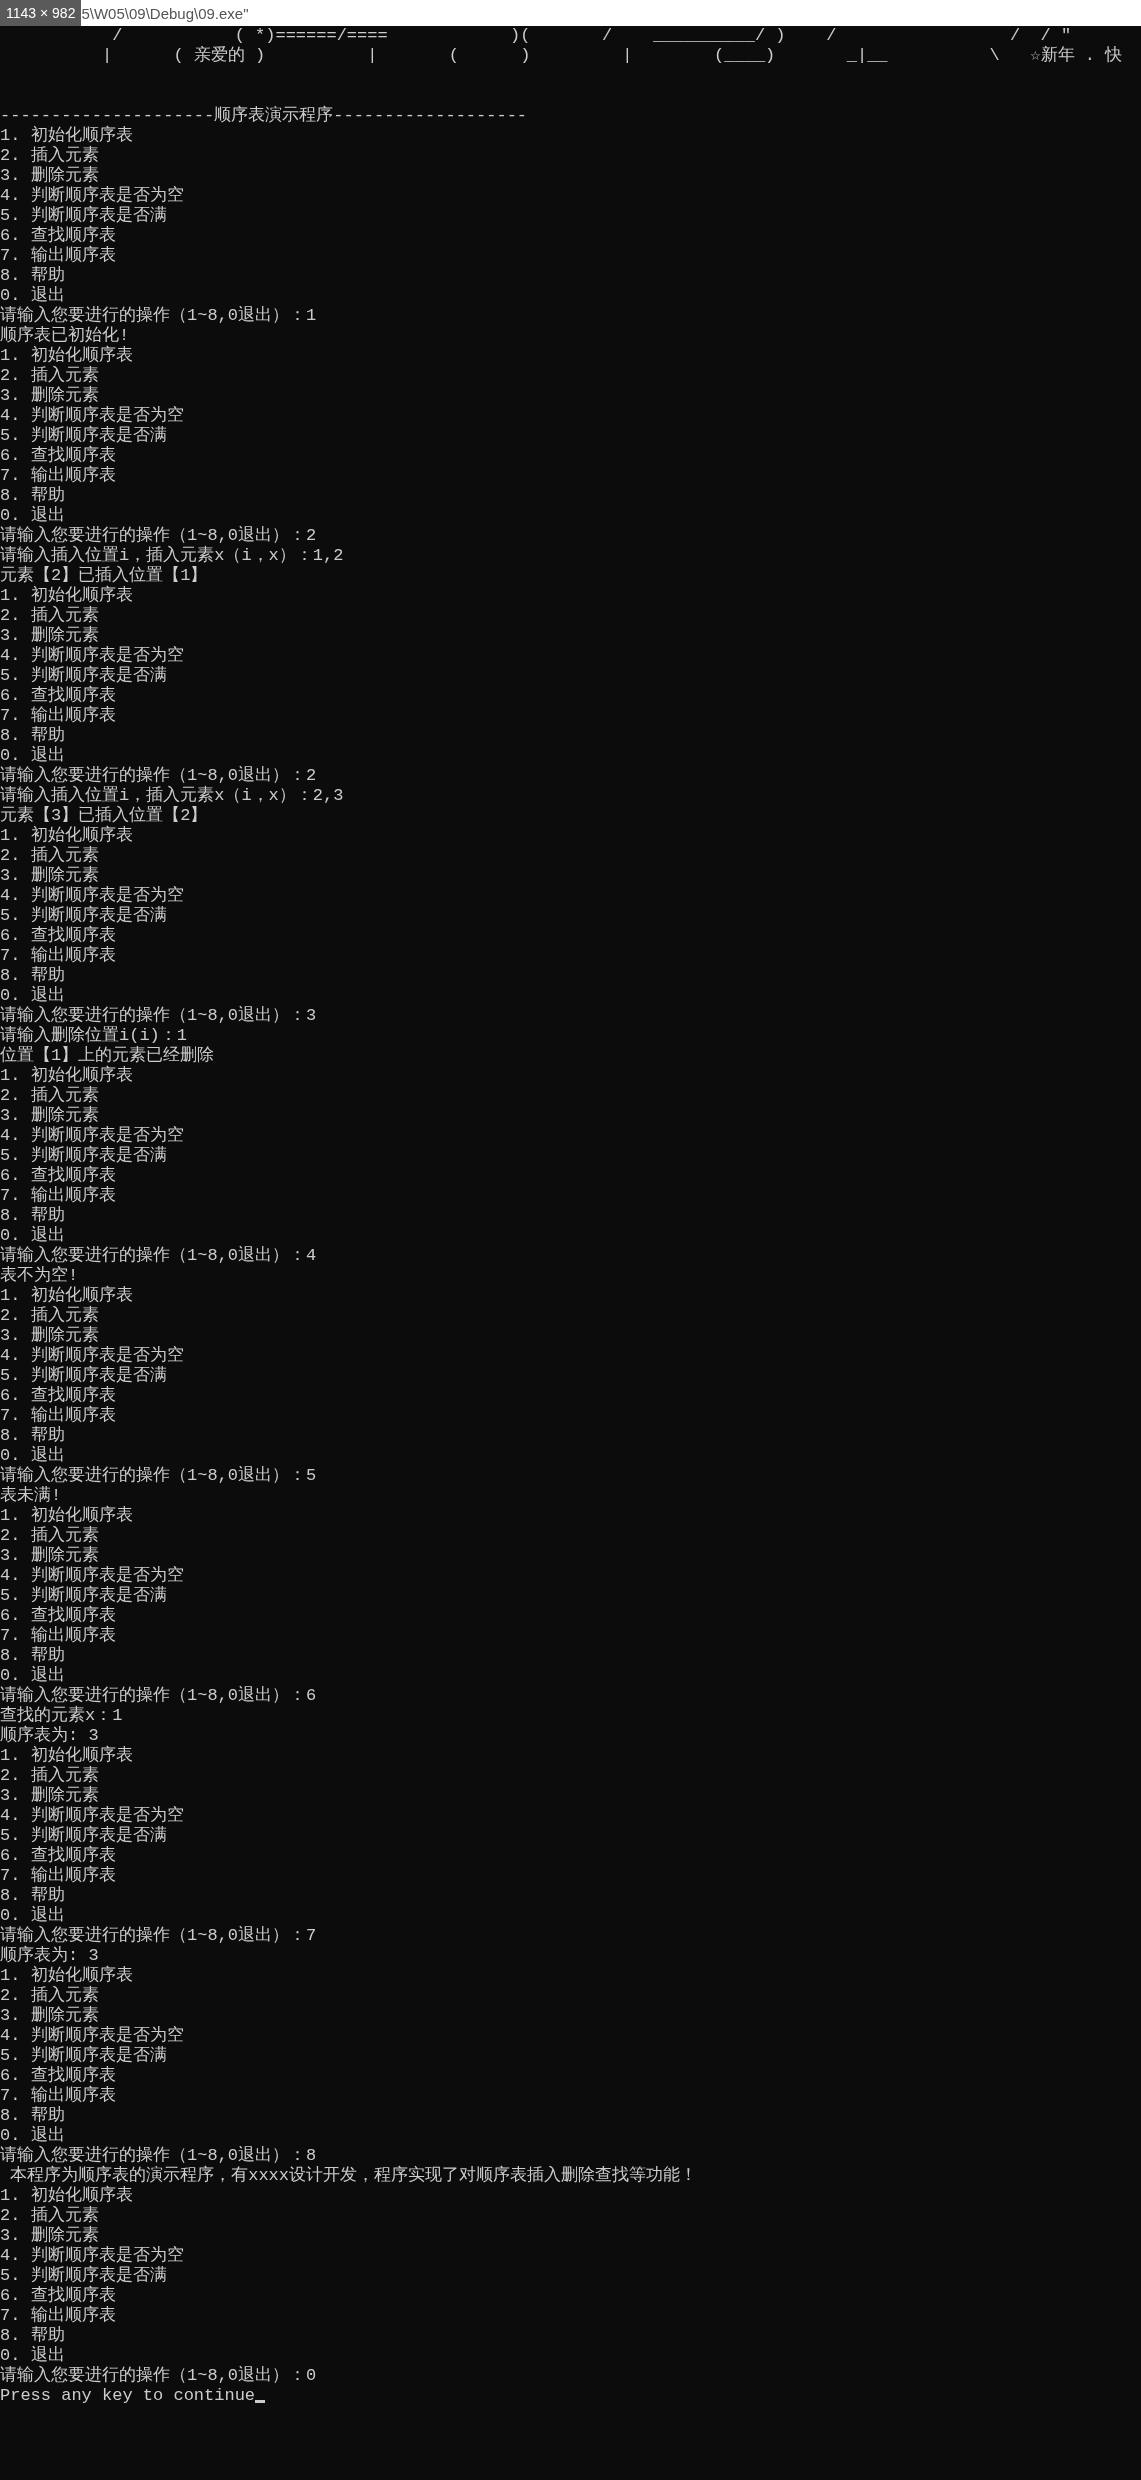 The height and width of the screenshot is (2480, 1141). What do you see at coordinates (104, 815) in the screenshot?
I see `console-line: 元素【3】已插入位置【2】` at bounding box center [104, 815].